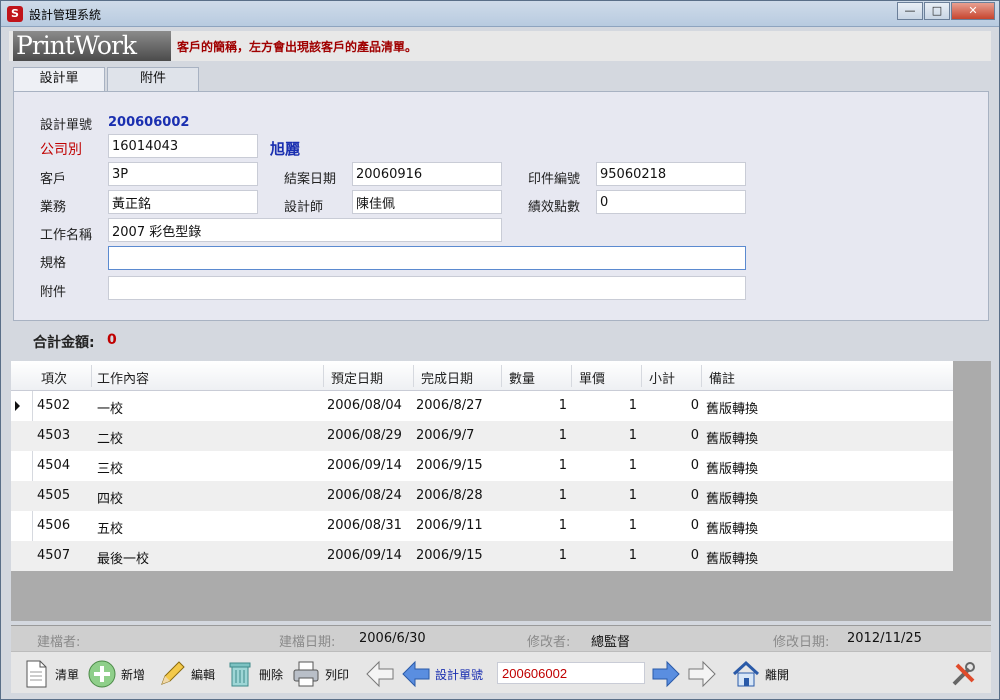 The image size is (1000, 700). Describe the element at coordinates (207, 437) in the screenshot. I see `cell-content: 二校` at that location.